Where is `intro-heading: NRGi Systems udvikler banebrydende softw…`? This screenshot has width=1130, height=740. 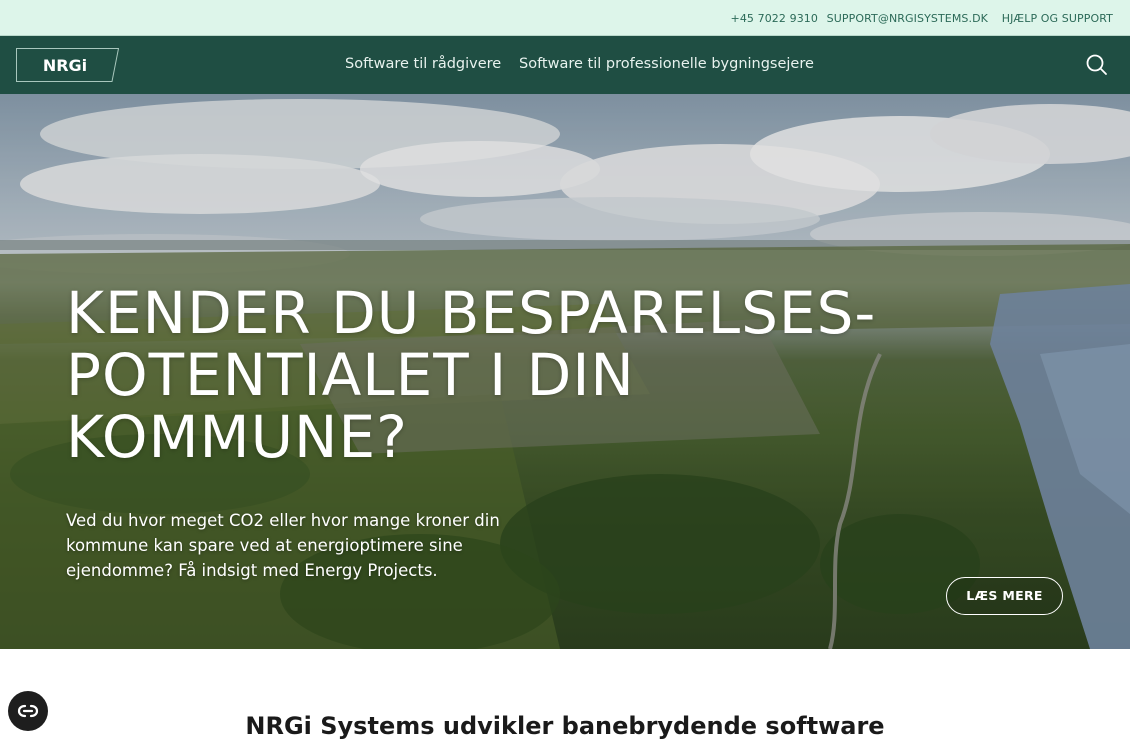
intro-heading: NRGi Systems udvikler banebrydende softw… is located at coordinates (565, 726).